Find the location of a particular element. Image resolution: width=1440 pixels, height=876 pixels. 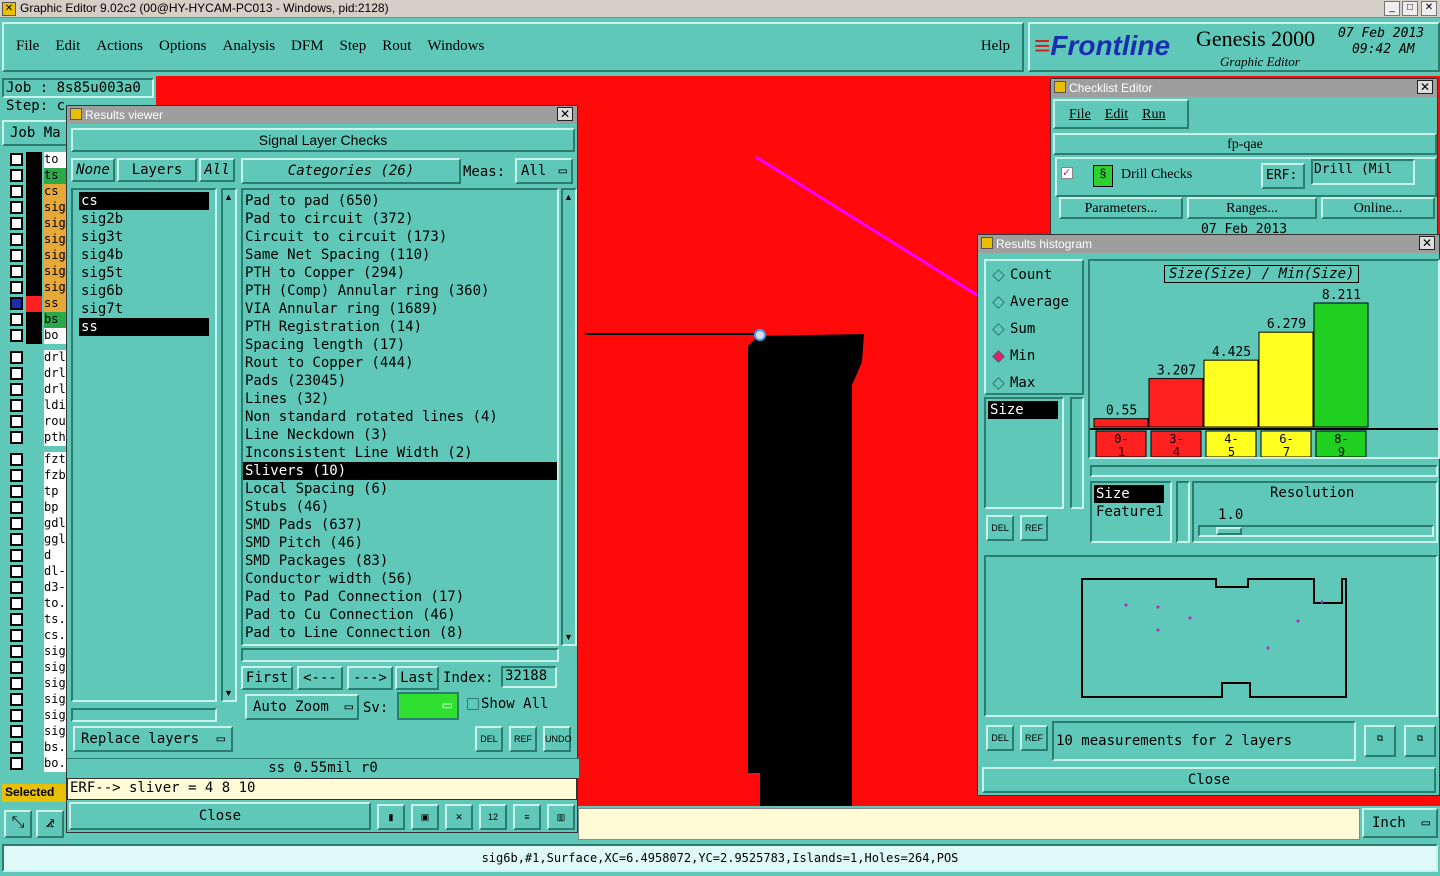

close-icon: ✕ is located at coordinates (565, 114).